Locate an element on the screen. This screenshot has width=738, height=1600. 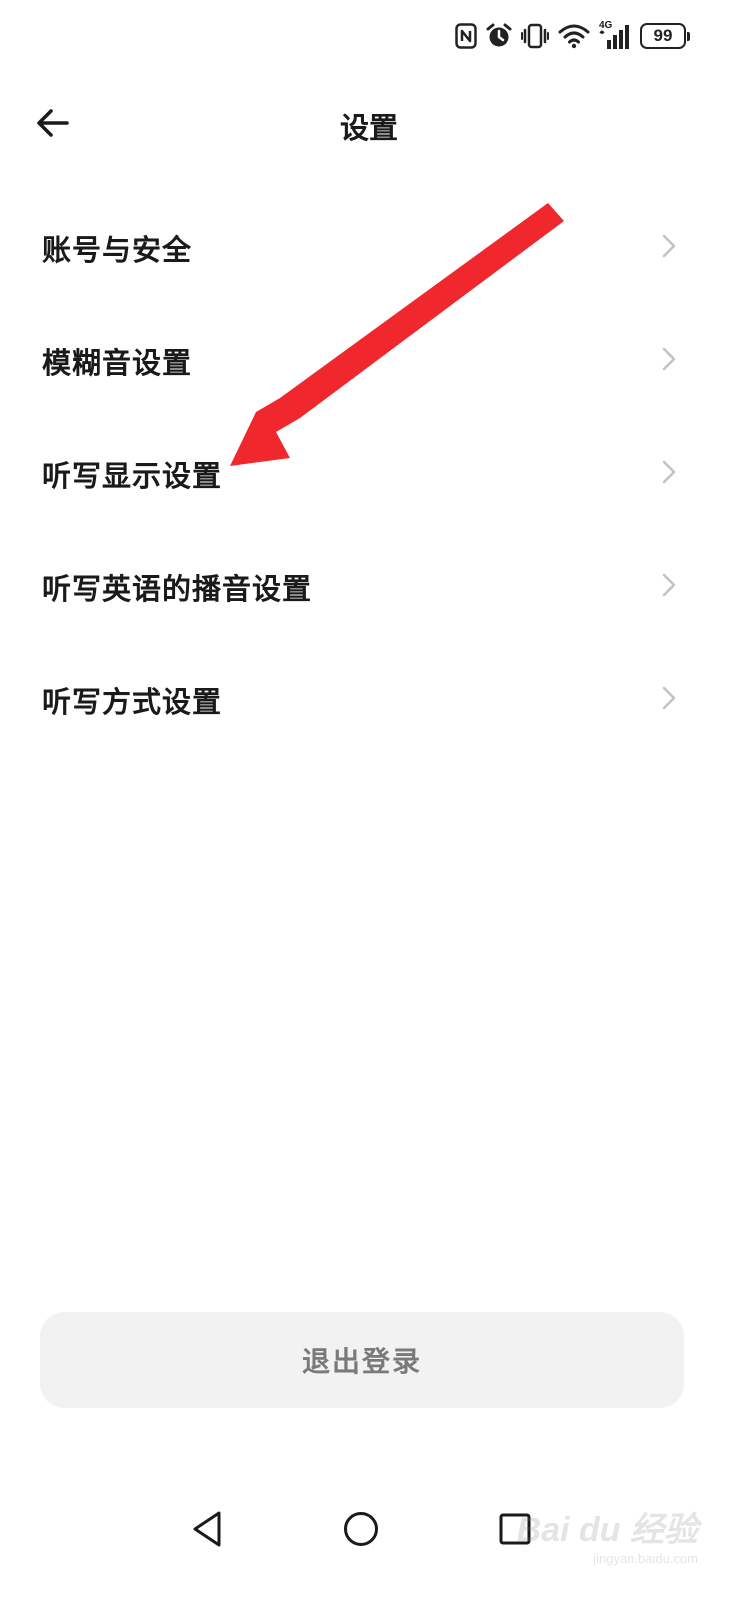
status-bar: 4G 99 is located at coordinates (369, 35).